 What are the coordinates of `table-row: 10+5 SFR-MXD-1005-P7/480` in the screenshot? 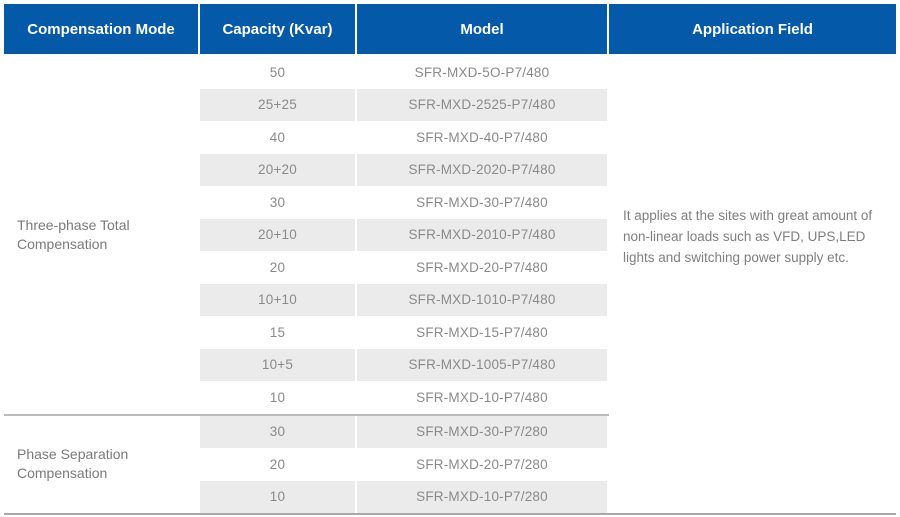 It's located at (404, 364).